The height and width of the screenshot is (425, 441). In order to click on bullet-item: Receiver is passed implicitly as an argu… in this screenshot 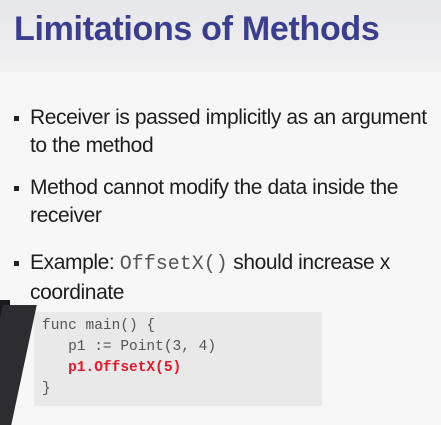, I will do `click(224, 132)`.